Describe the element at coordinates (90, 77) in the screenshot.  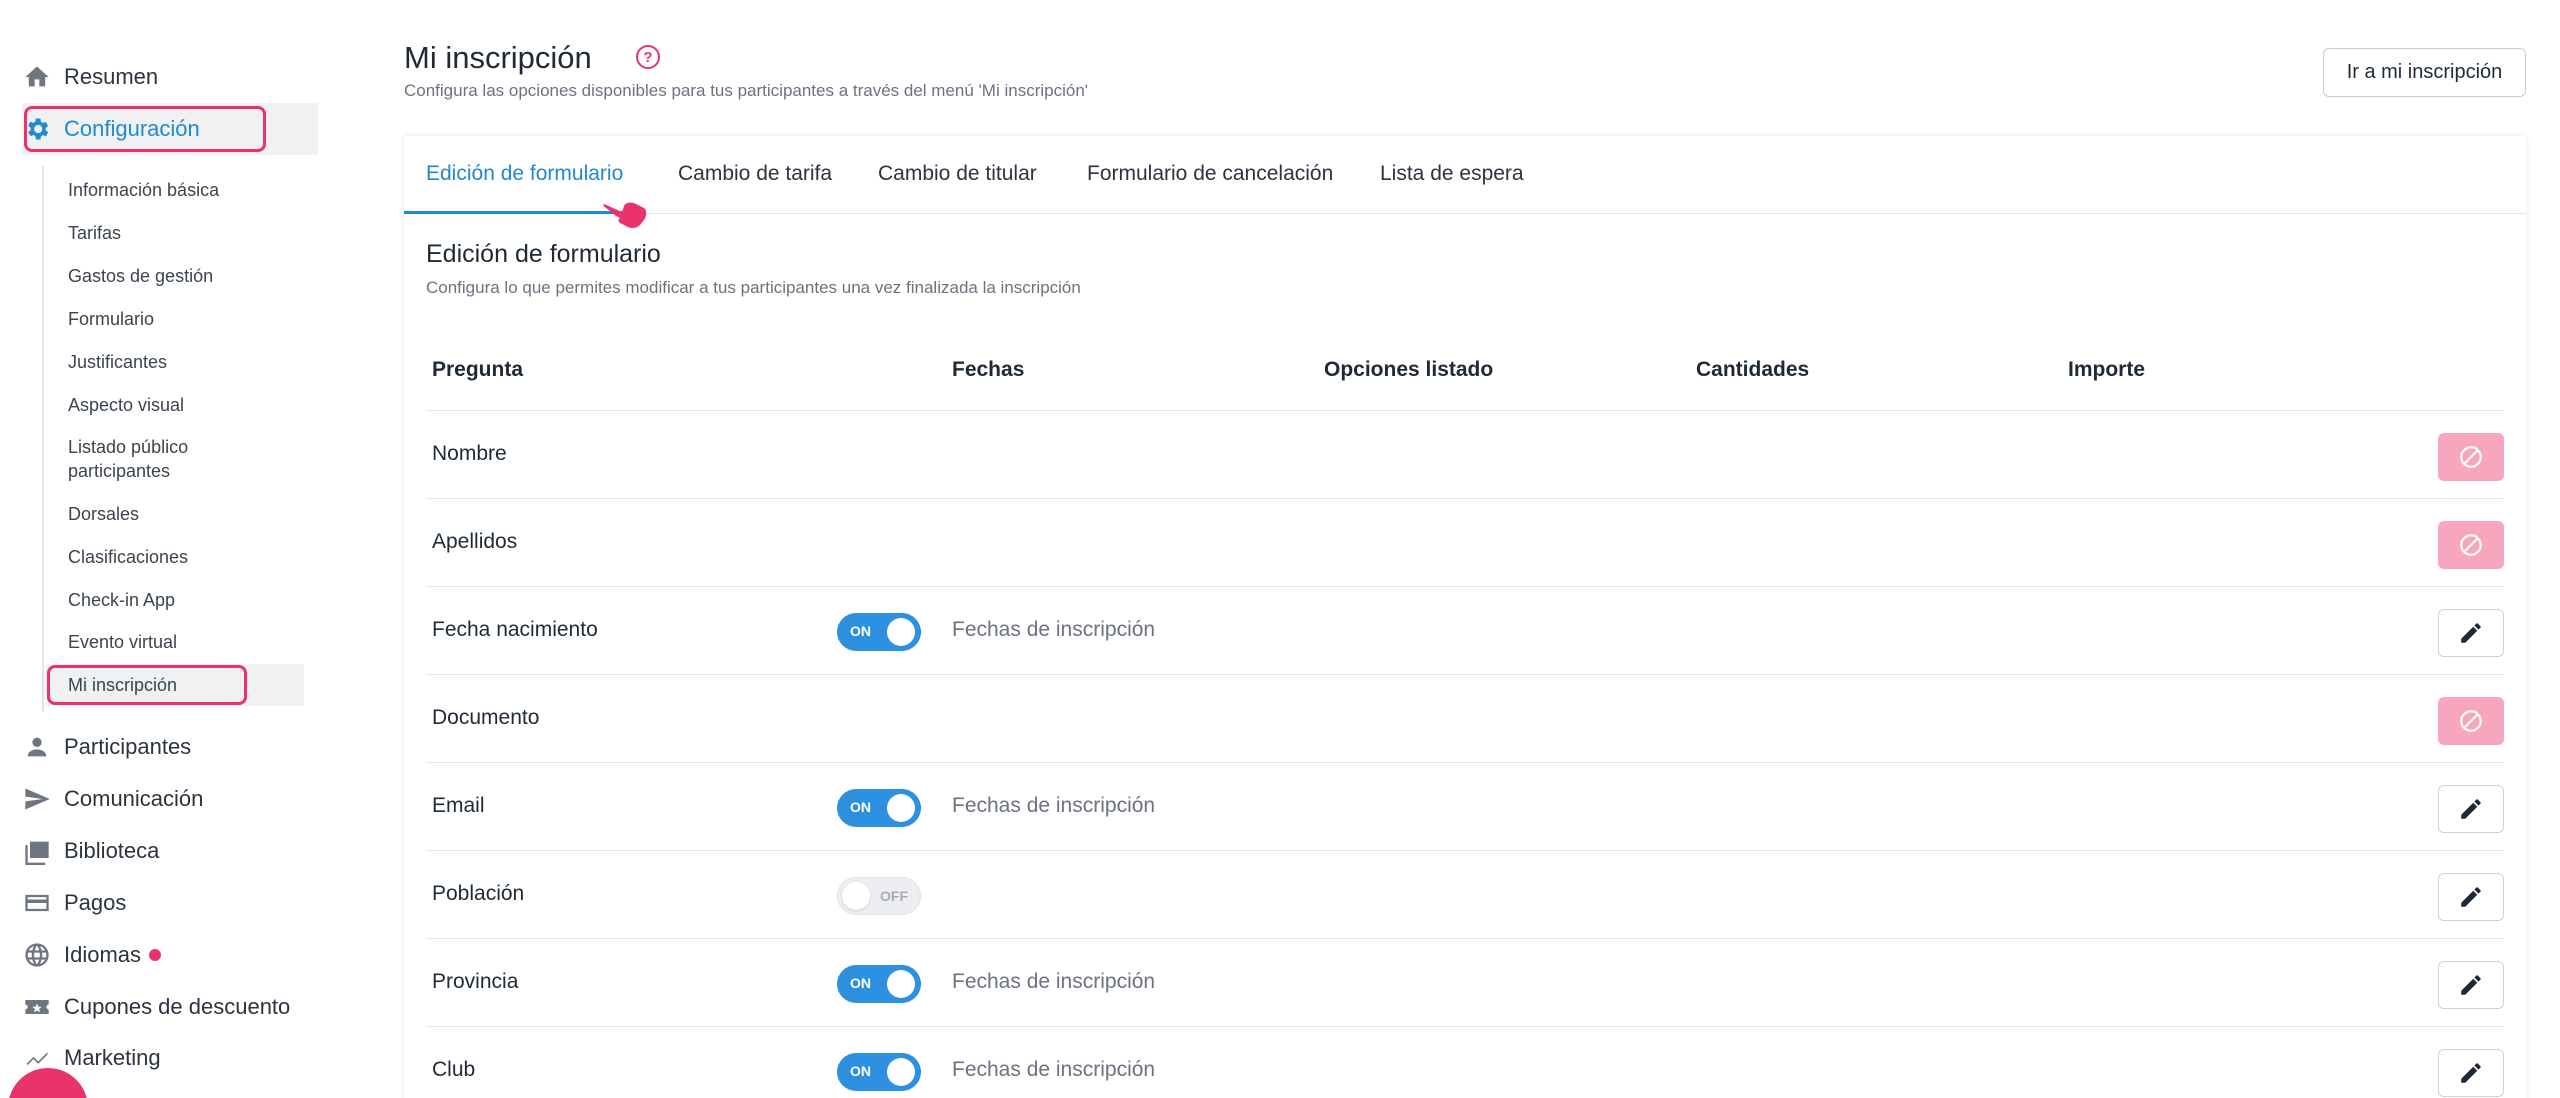
I see `sidebar-item-resumen: Resumen` at that location.